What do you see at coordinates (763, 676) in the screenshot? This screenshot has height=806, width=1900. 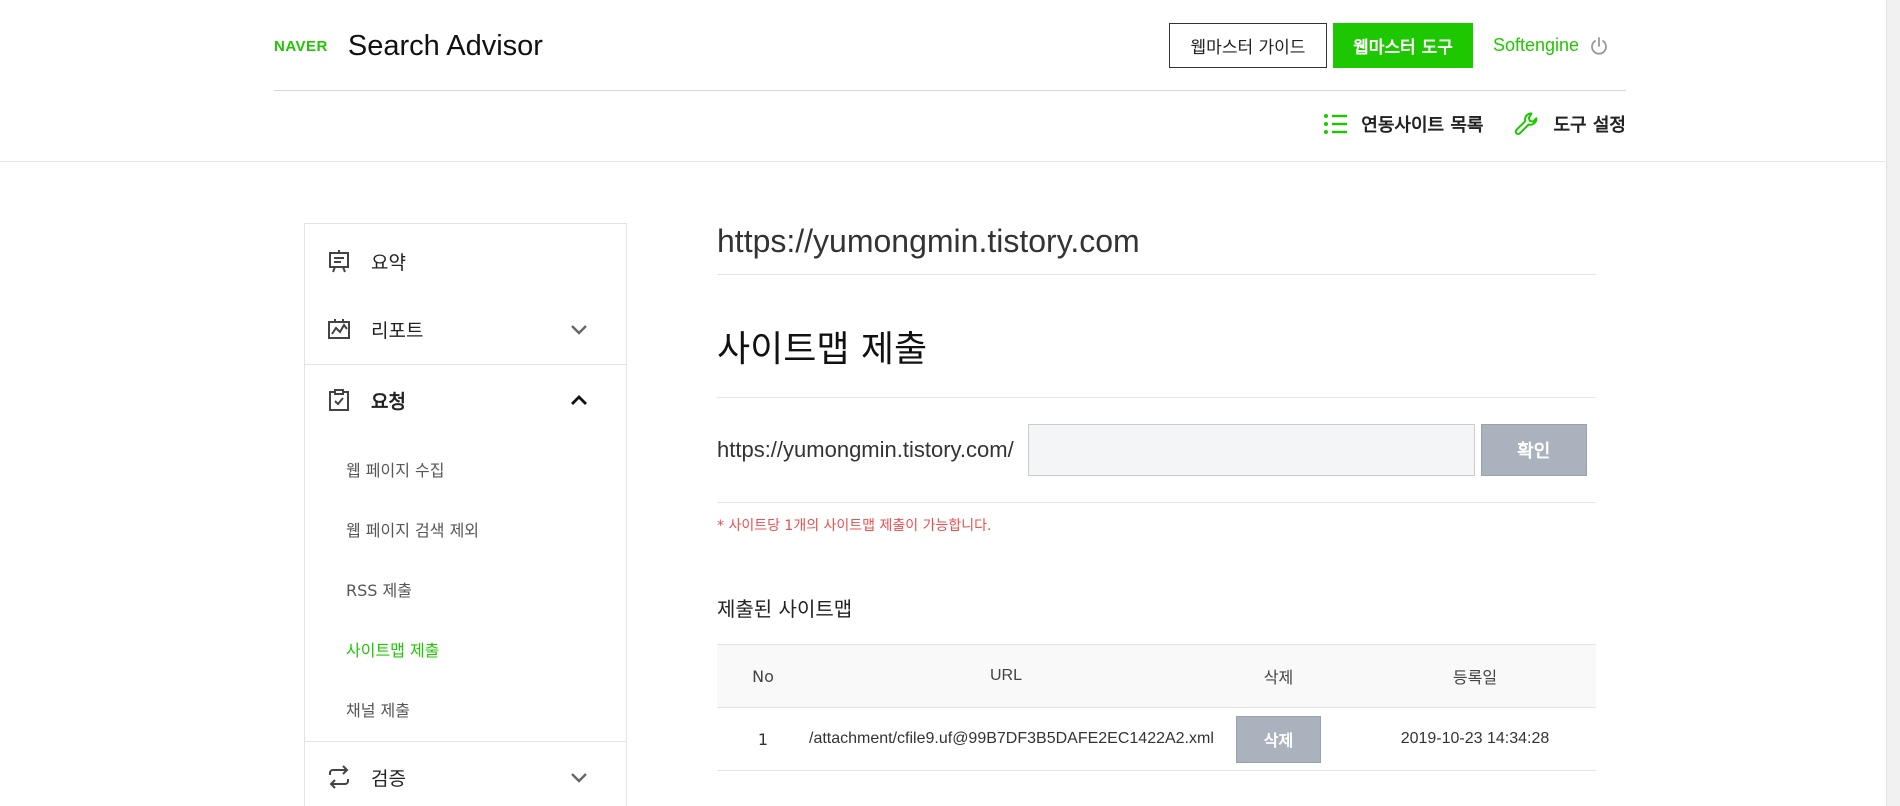 I see `column-header-no: No` at bounding box center [763, 676].